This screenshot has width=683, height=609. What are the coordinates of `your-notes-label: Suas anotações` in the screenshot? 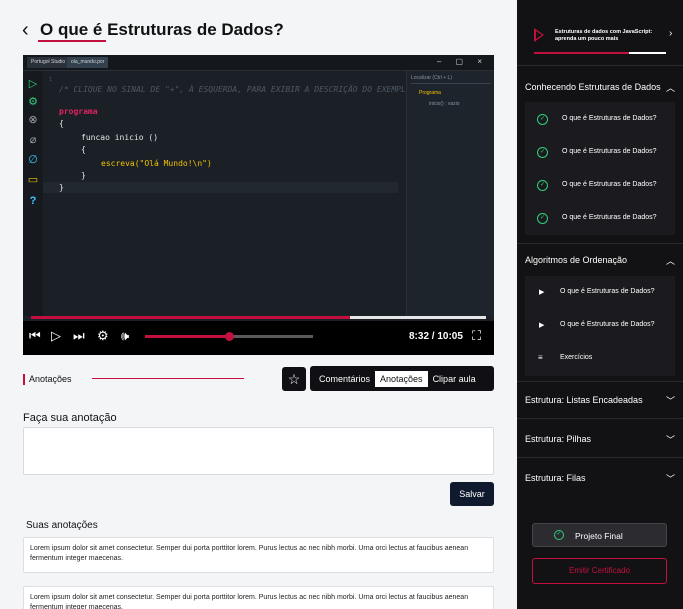 It's located at (62, 525).